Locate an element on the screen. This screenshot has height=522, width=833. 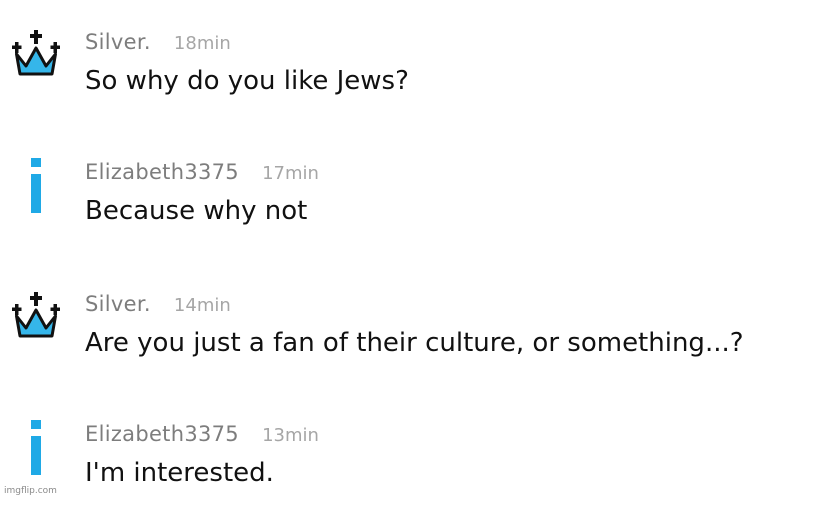
message-text: I'm interested. is located at coordinates (179, 473).